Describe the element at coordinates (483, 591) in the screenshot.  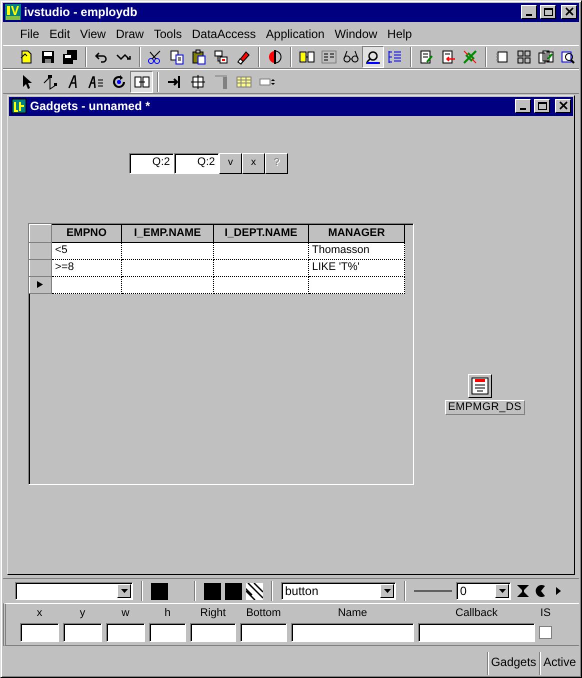
I see `line-width-combo: 0` at that location.